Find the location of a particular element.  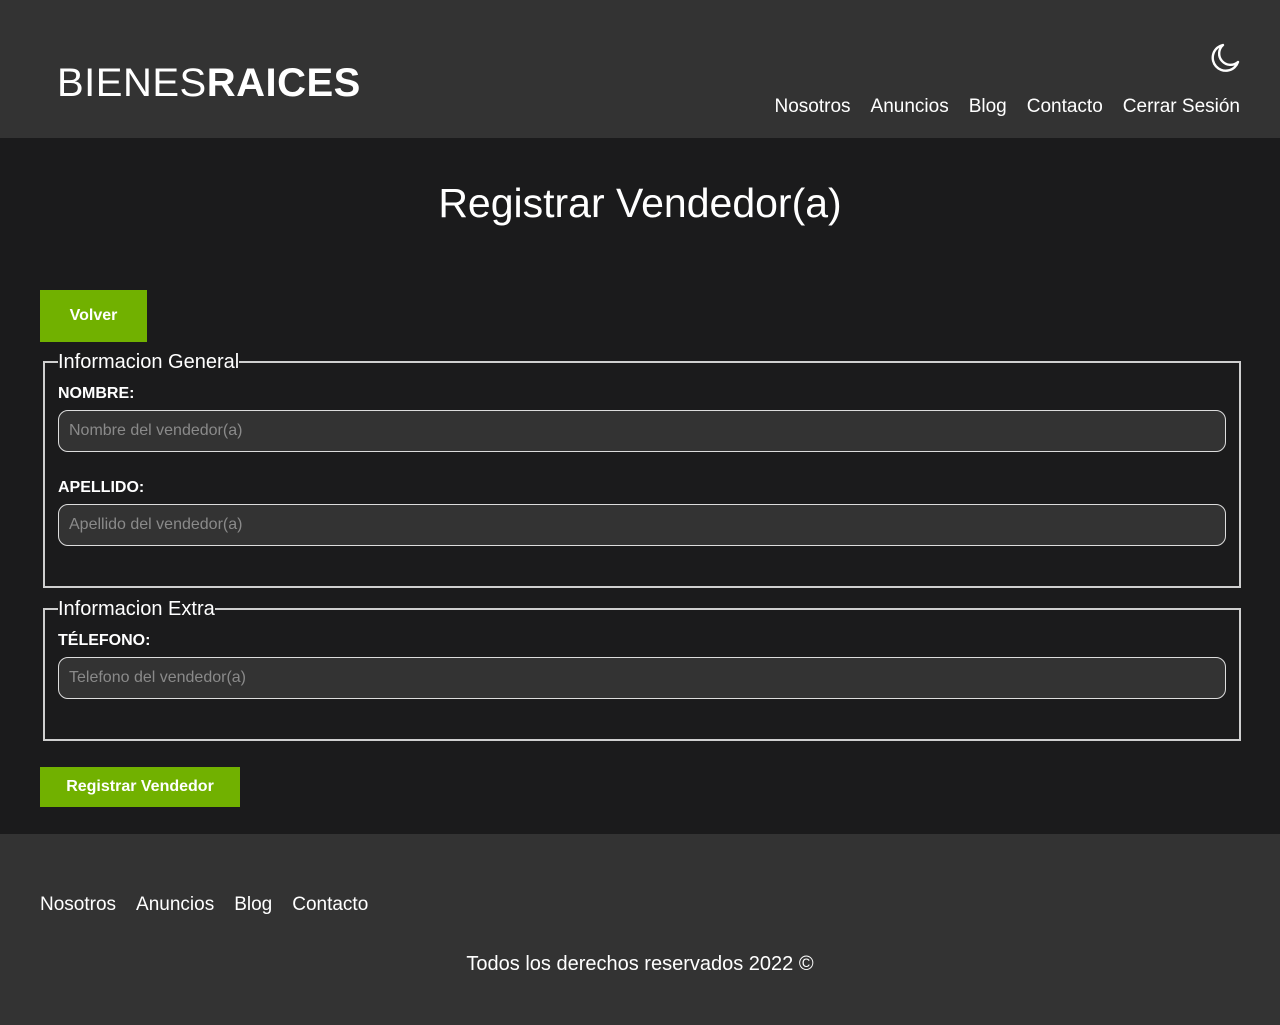

general-info-legend: Informacion General is located at coordinates (149, 362).